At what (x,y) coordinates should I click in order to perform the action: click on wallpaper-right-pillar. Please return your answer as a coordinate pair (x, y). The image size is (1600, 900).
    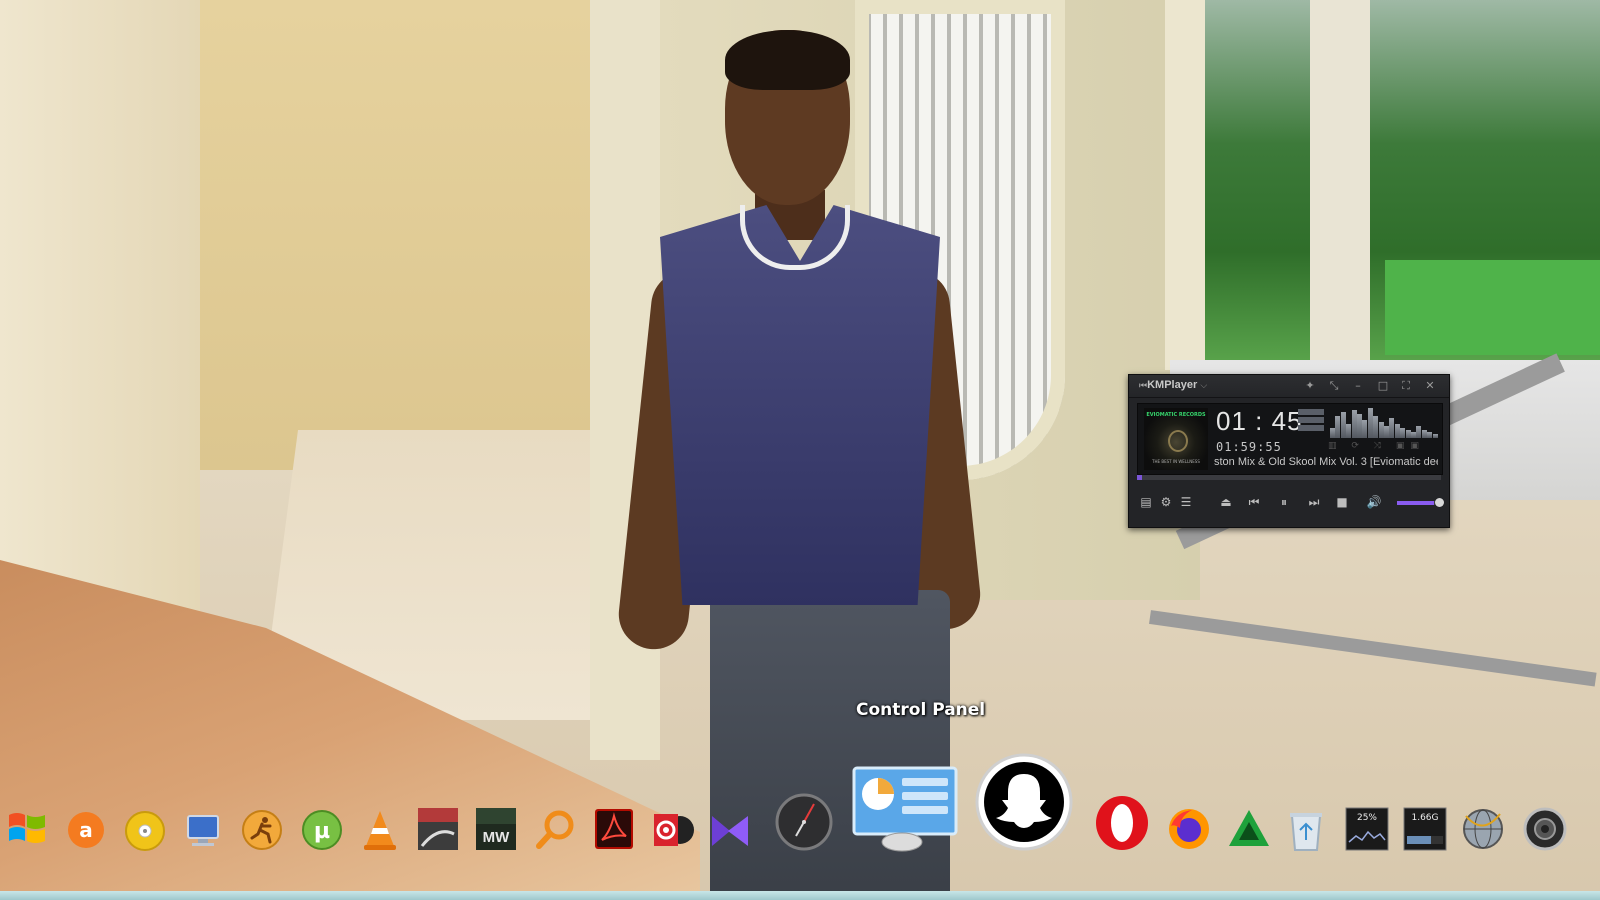
    Looking at the image, I should click on (1185, 185).